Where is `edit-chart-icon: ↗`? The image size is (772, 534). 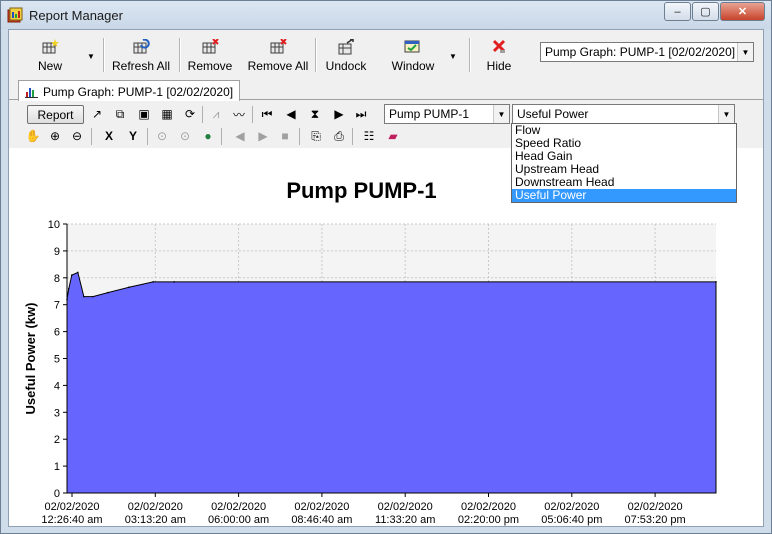
edit-chart-icon: ↗ is located at coordinates (97, 114).